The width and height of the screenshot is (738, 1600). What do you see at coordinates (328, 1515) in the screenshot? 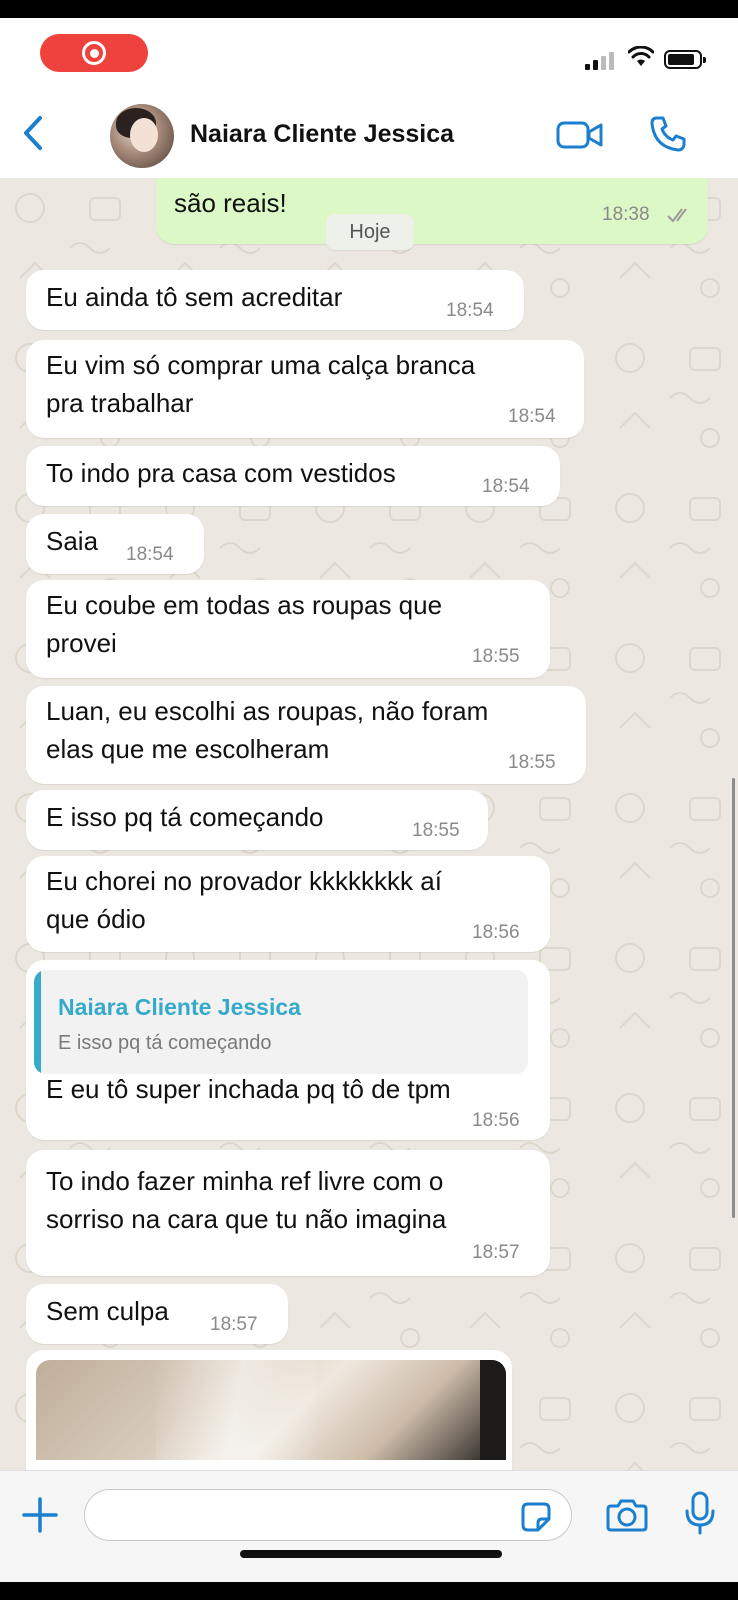
I see `message-input` at bounding box center [328, 1515].